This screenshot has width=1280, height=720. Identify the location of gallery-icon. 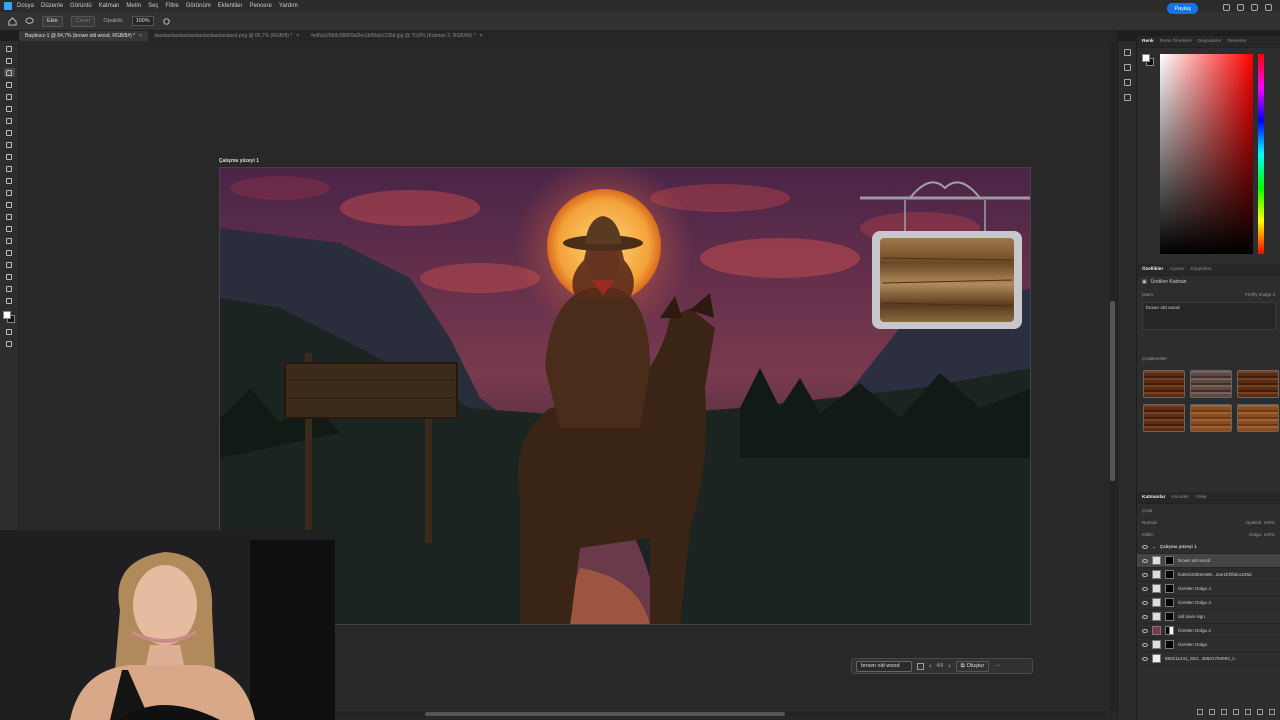
(920, 666).